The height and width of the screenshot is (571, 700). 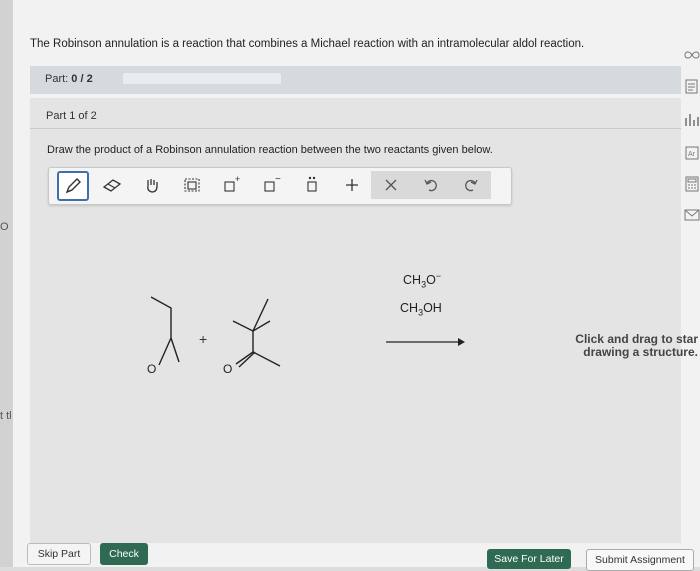 I want to click on infinity-icon, so click(x=691, y=55).